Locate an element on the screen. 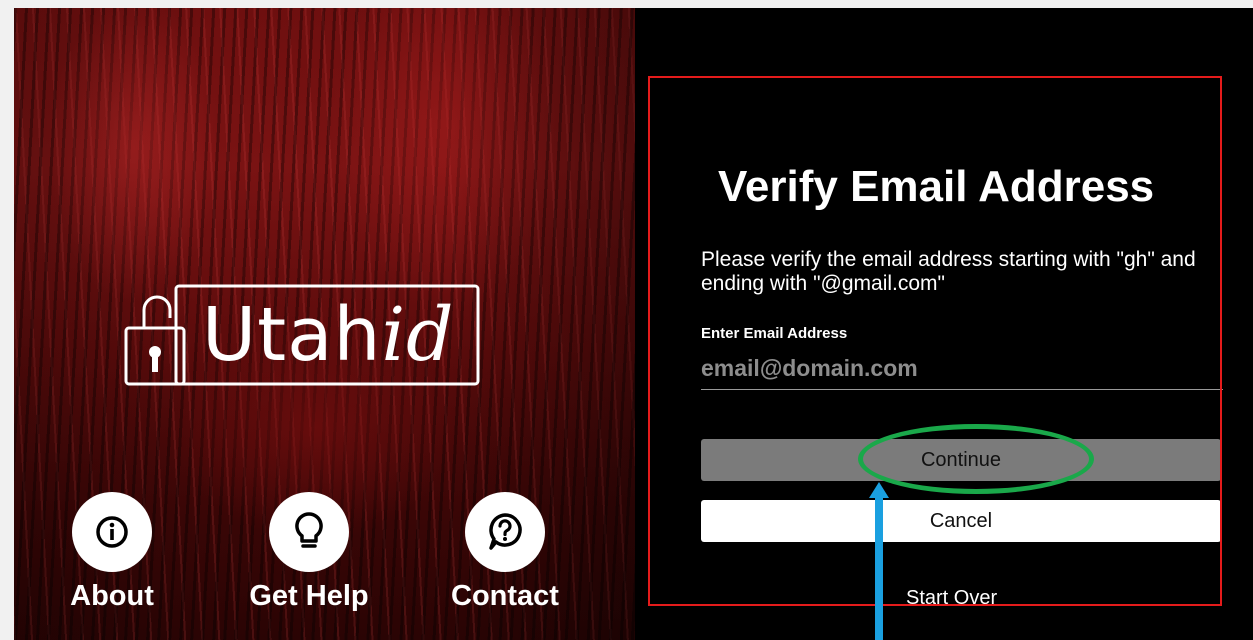 The height and width of the screenshot is (640, 1253). cancel-button: Cancel is located at coordinates (961, 521).